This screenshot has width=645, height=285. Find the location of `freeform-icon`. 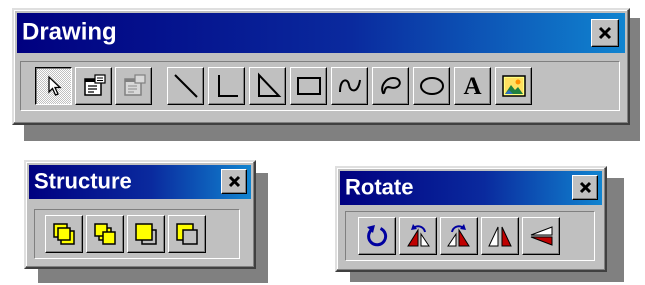

freeform-icon is located at coordinates (390, 85).